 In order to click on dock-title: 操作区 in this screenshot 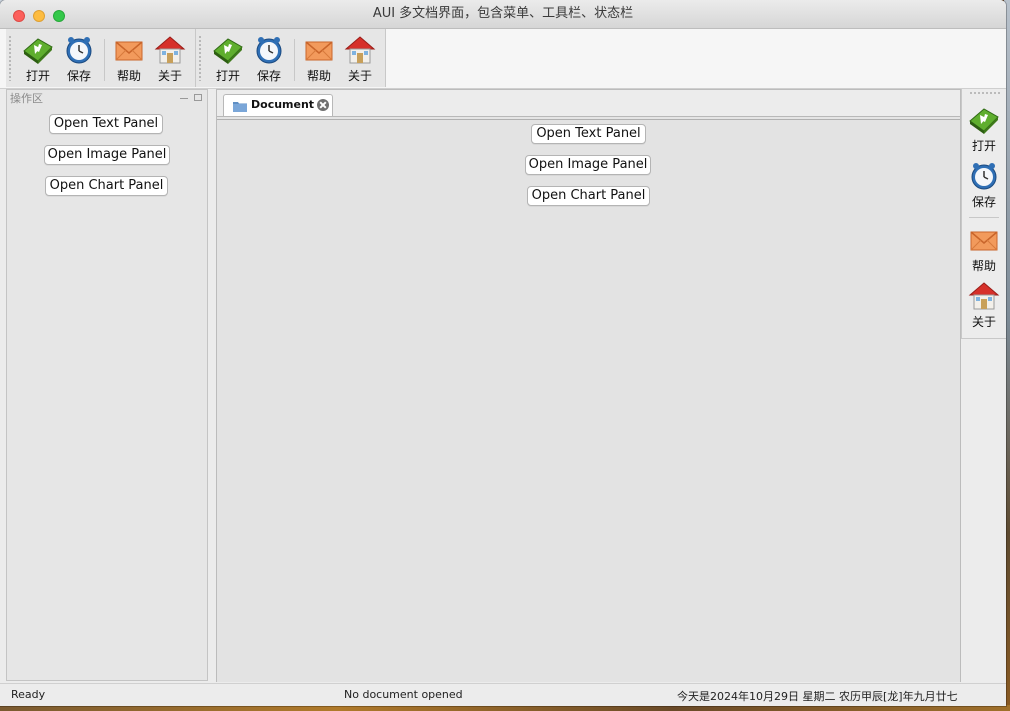, I will do `click(26, 98)`.